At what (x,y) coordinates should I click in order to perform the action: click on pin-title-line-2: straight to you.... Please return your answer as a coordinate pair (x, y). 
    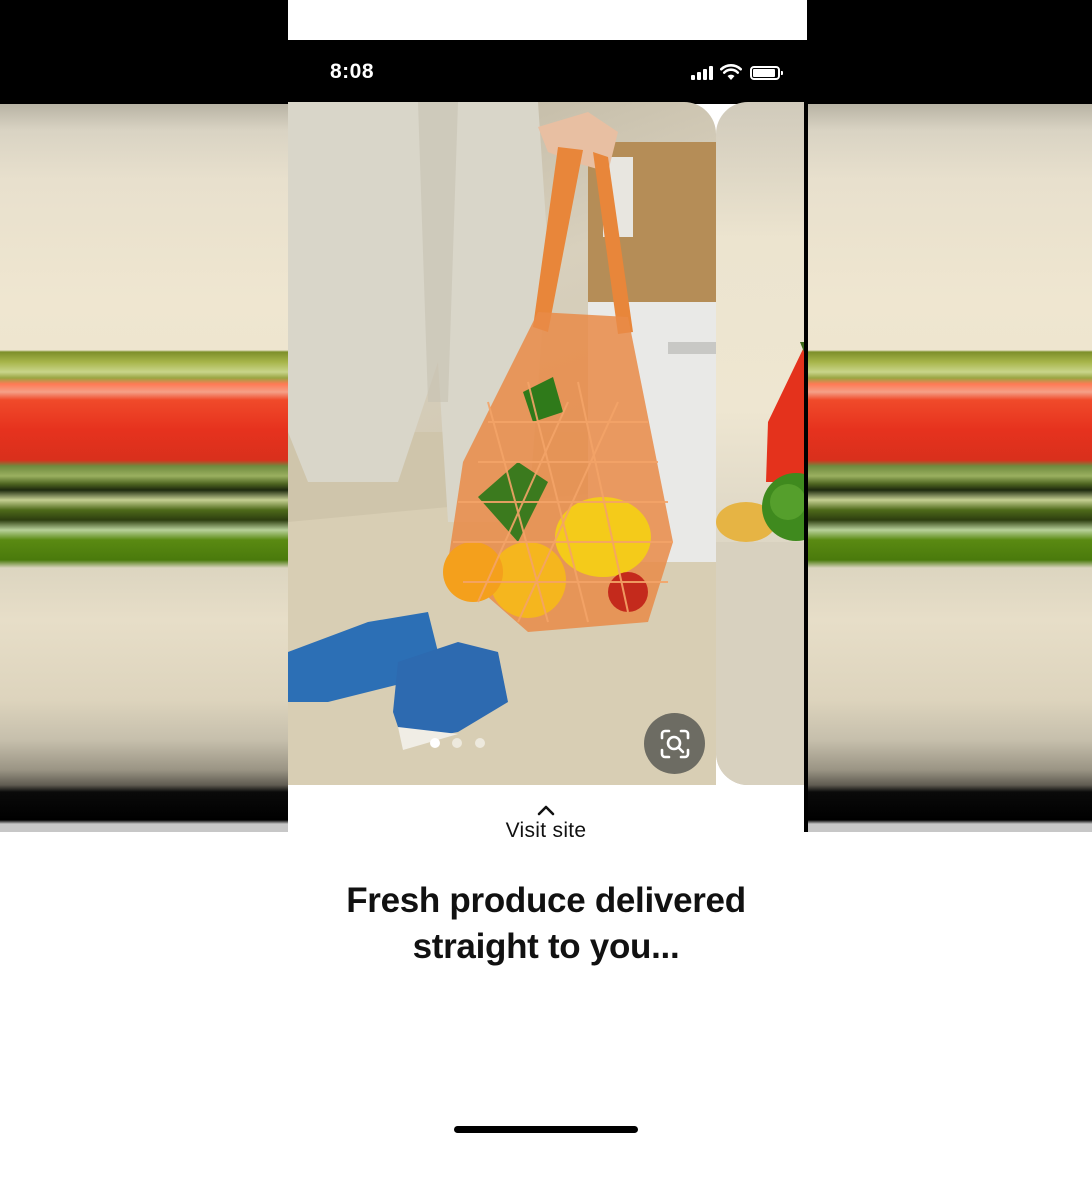
    Looking at the image, I should click on (546, 946).